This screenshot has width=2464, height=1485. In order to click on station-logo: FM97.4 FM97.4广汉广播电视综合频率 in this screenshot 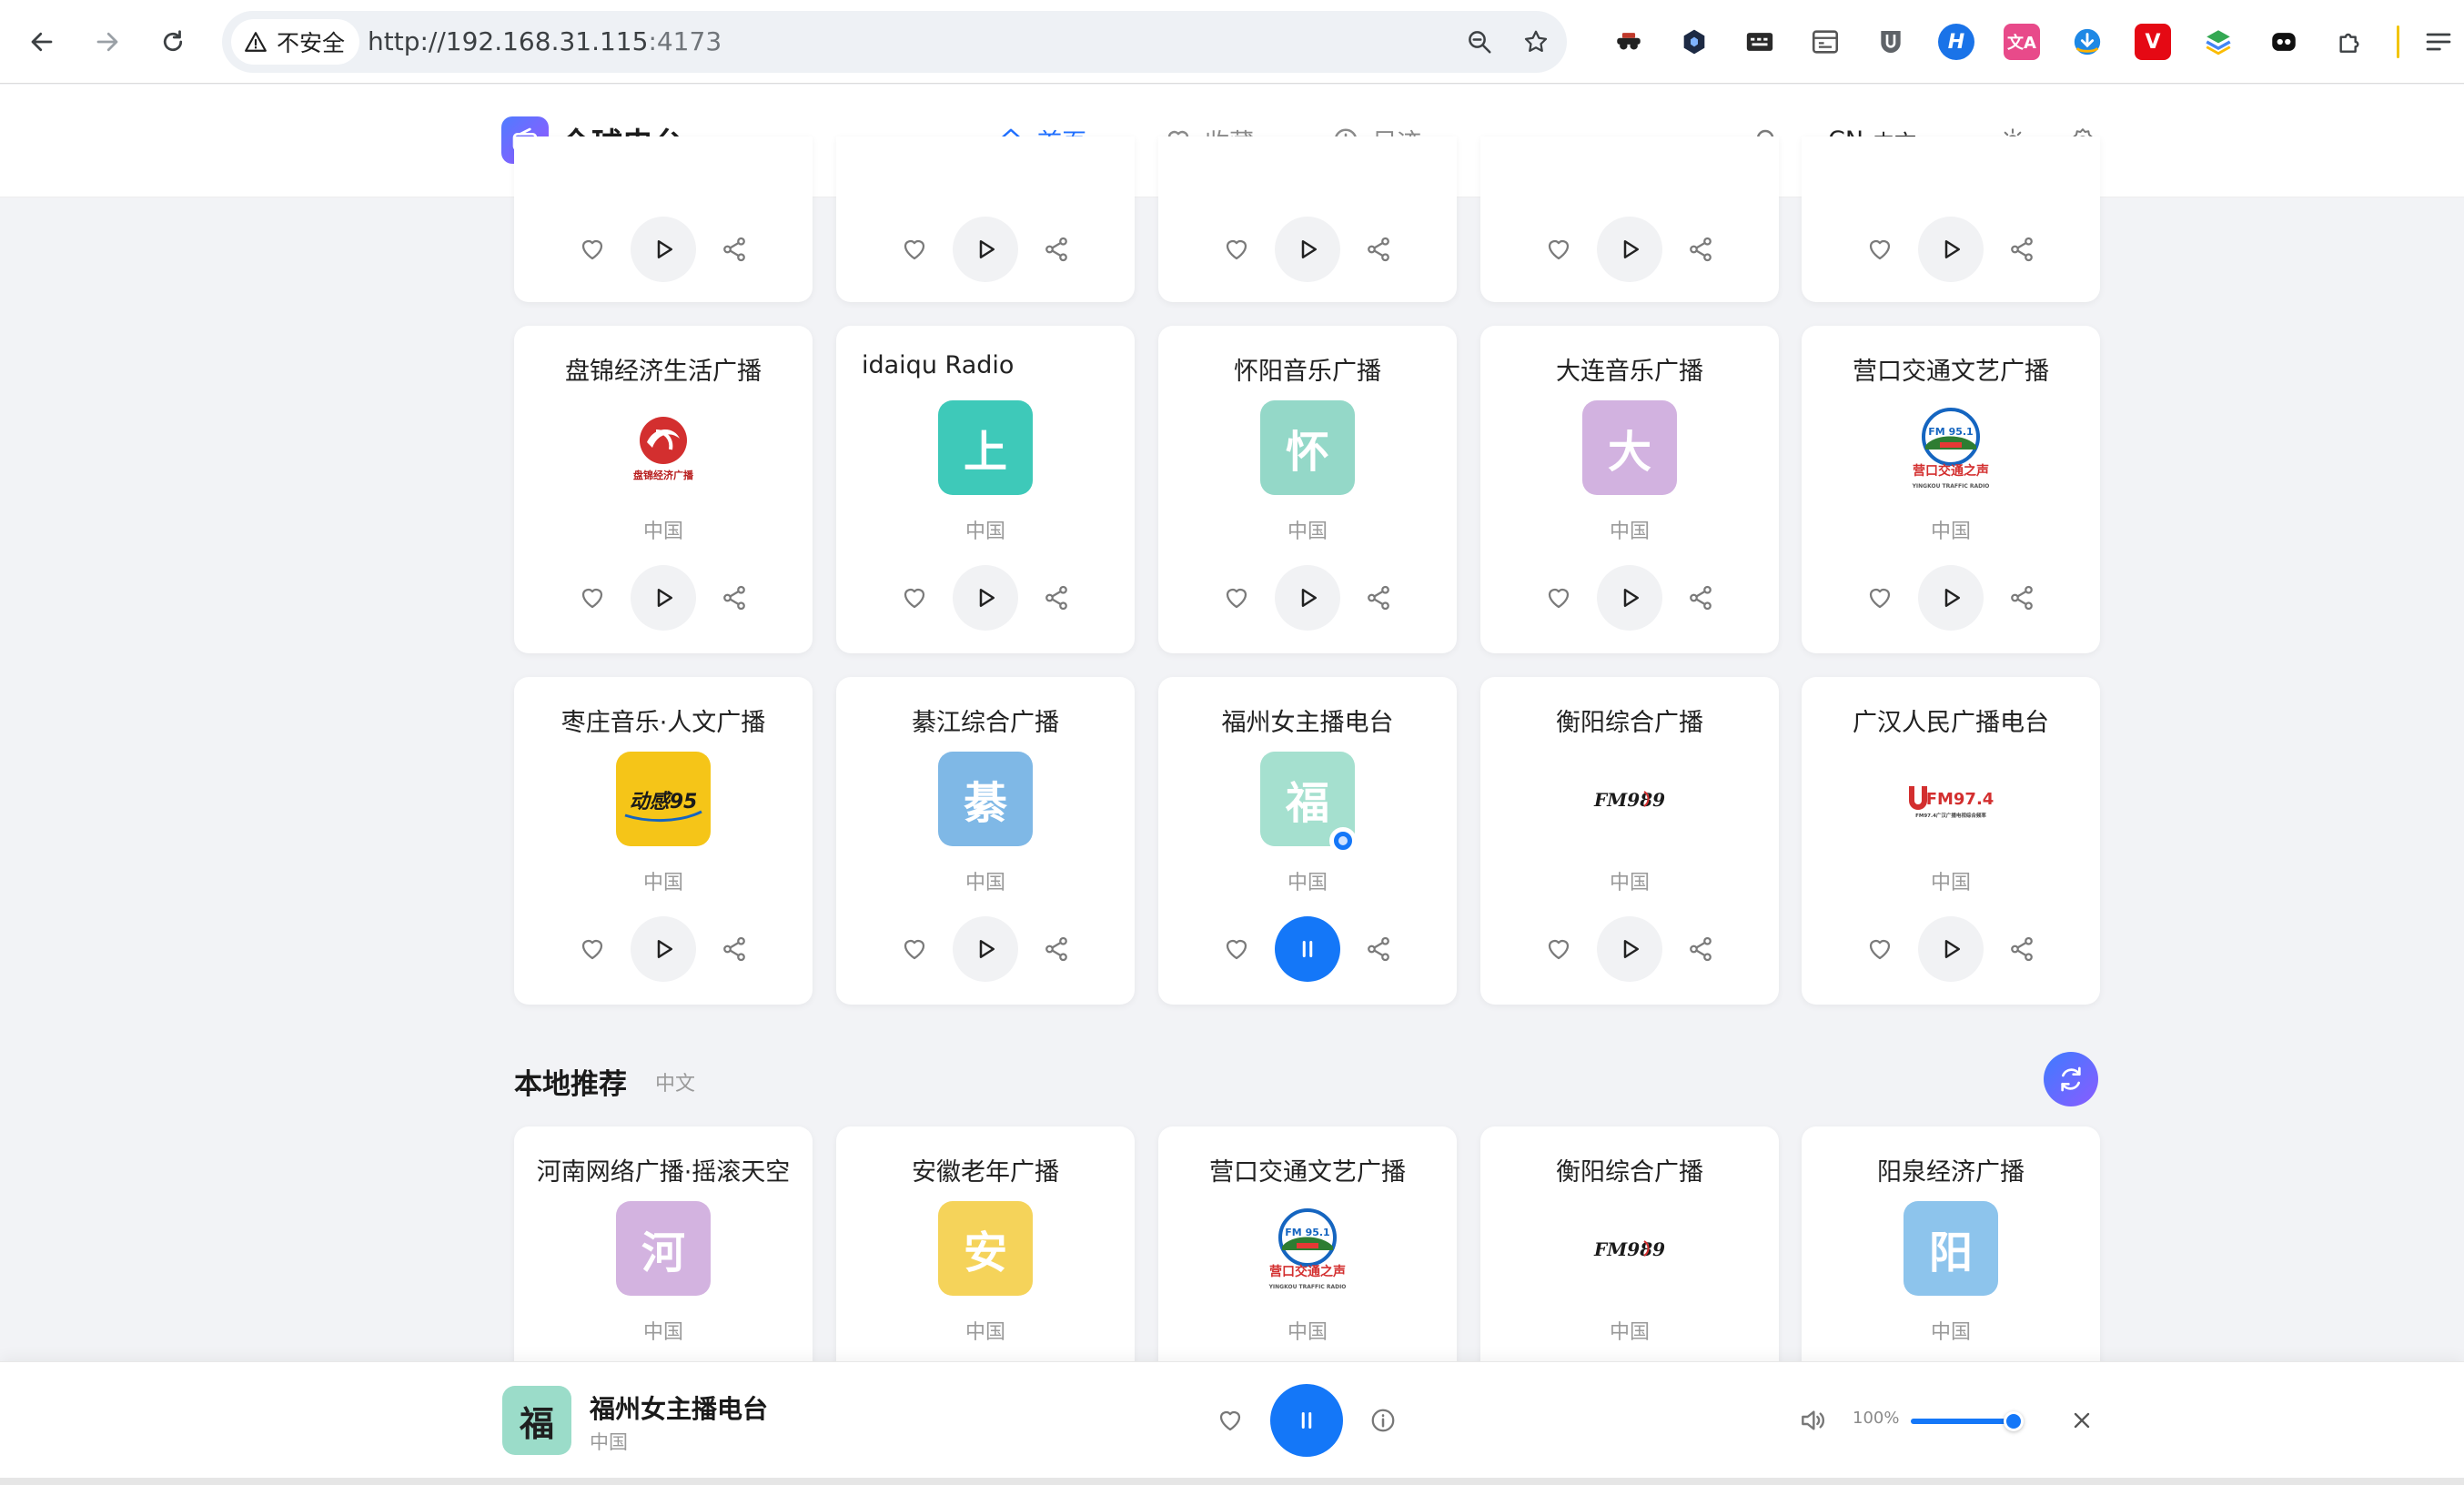, I will do `click(1951, 799)`.